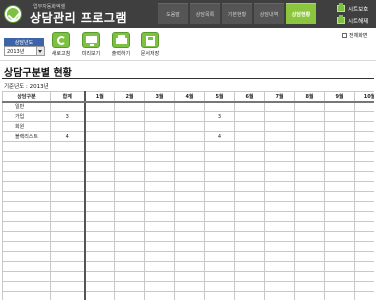 This screenshot has height=300, width=376. I want to click on category-cell: 블랙리스트, so click(26, 136).